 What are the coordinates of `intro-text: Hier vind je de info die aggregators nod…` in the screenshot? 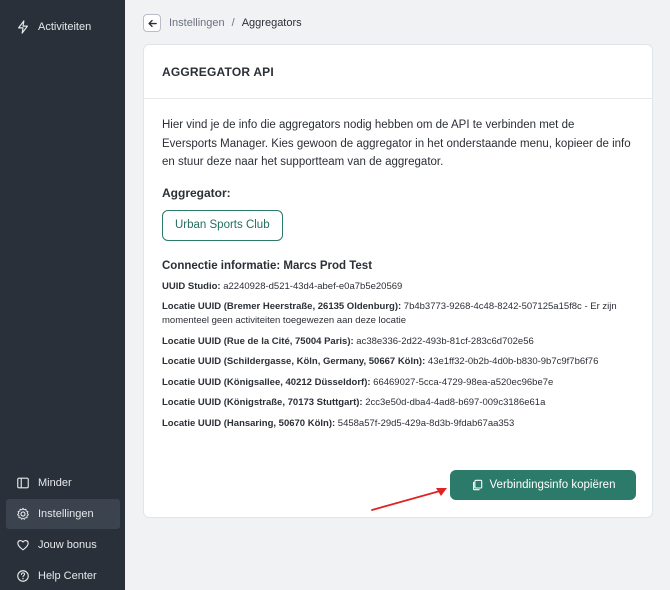 It's located at (396, 143).